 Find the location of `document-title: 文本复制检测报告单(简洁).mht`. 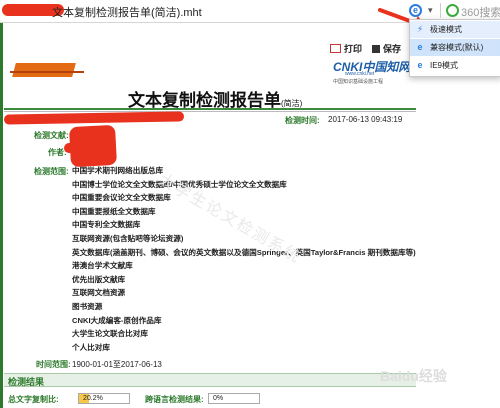

document-title: 文本复制检测报告单(简洁).mht is located at coordinates (127, 13).